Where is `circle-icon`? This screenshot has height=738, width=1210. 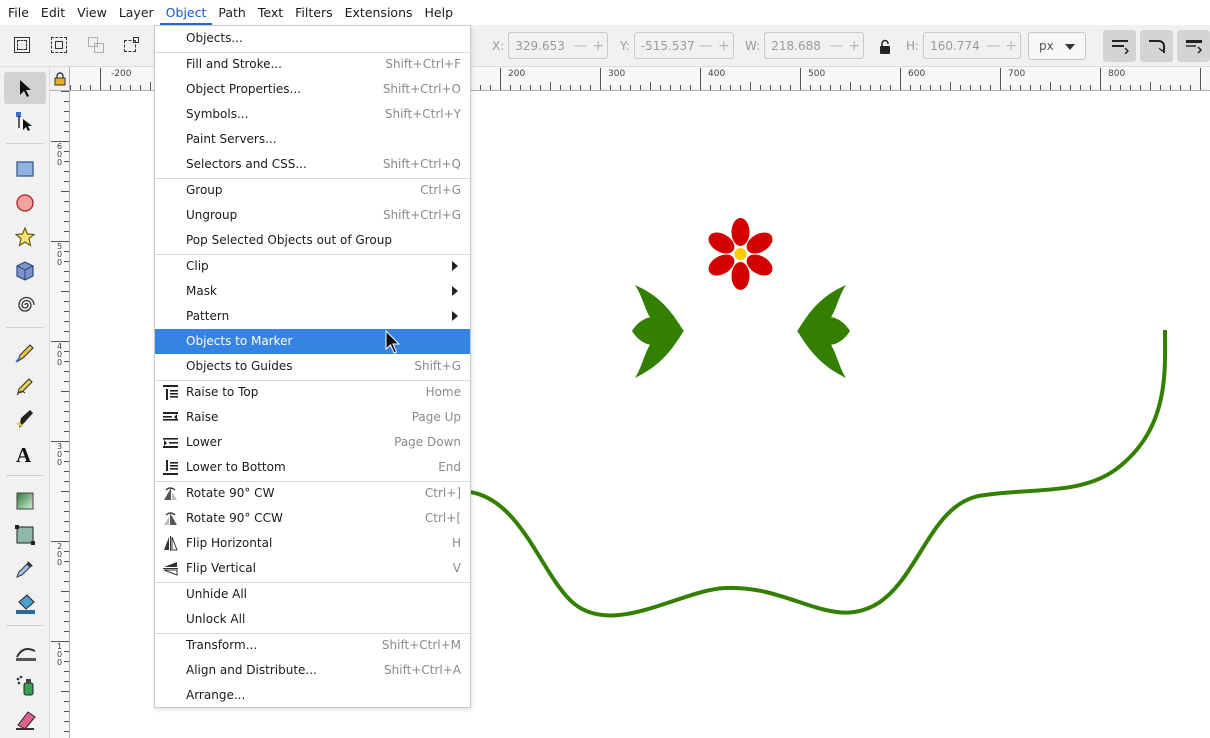
circle-icon is located at coordinates (25, 203).